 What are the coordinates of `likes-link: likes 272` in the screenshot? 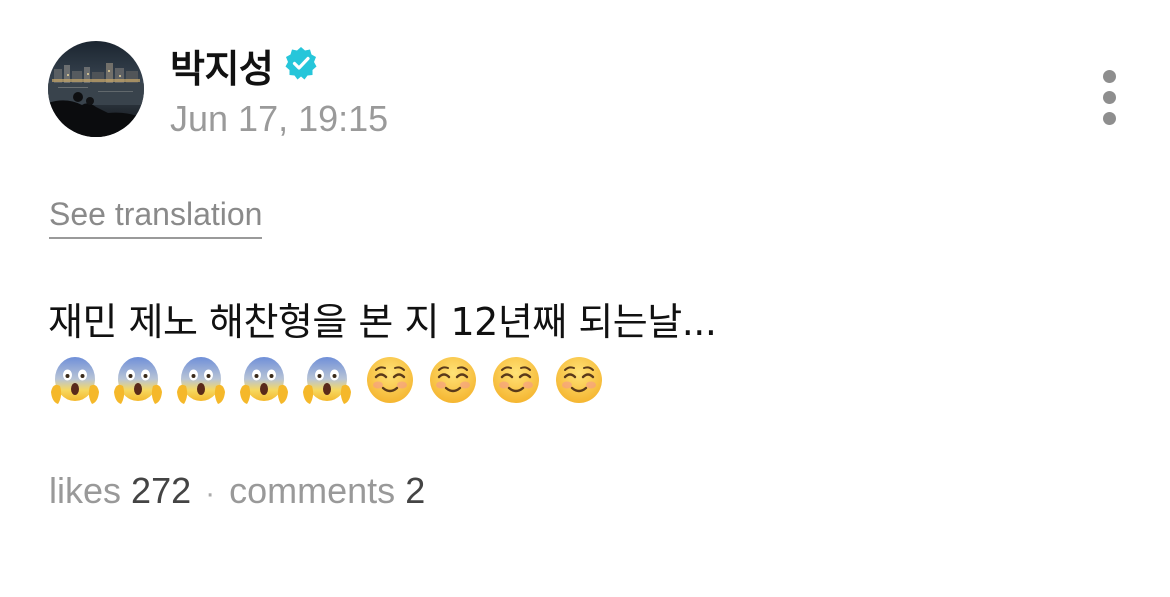 It's located at (120, 490).